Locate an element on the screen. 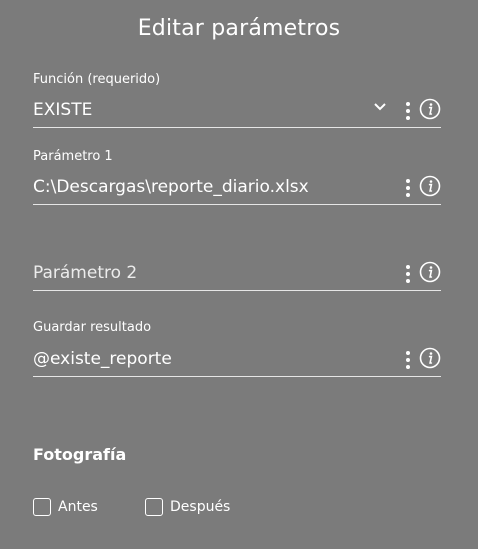  function-select: EXISTE is located at coordinates (237, 112).